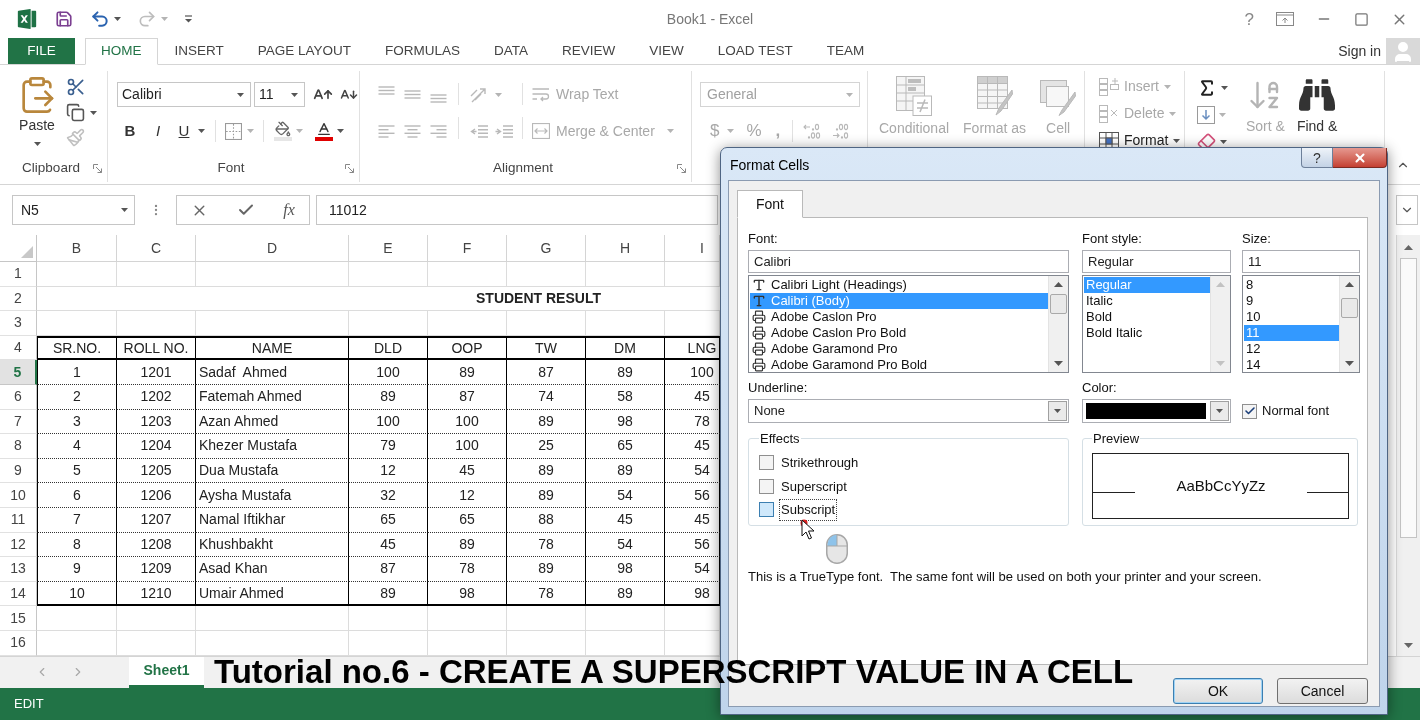 This screenshot has height=720, width=1420. What do you see at coordinates (1291, 285) in the screenshot?
I see `list-item: 8` at bounding box center [1291, 285].